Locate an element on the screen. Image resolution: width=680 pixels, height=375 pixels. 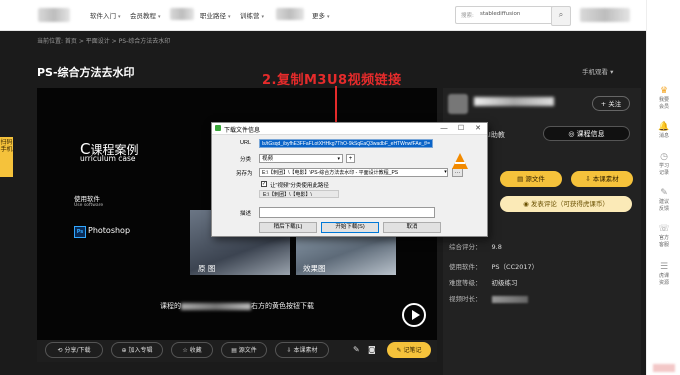
meta-duration: 视频时长： is located at coordinates (488, 298).